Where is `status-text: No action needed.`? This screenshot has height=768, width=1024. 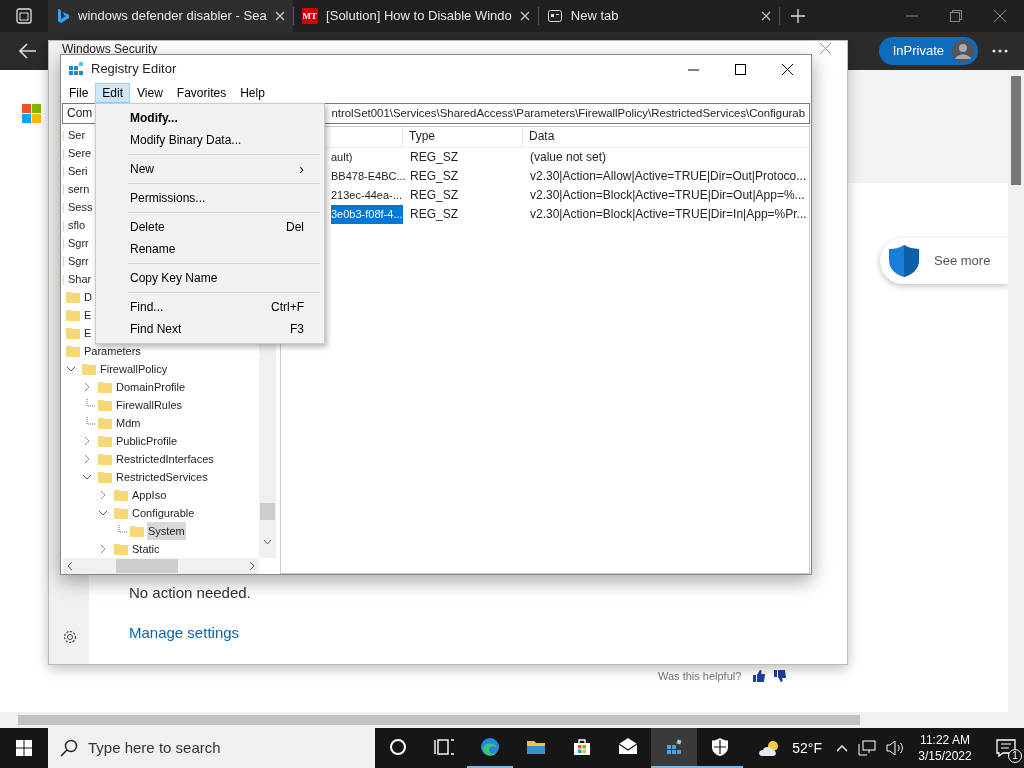 status-text: No action needed. is located at coordinates (190, 593).